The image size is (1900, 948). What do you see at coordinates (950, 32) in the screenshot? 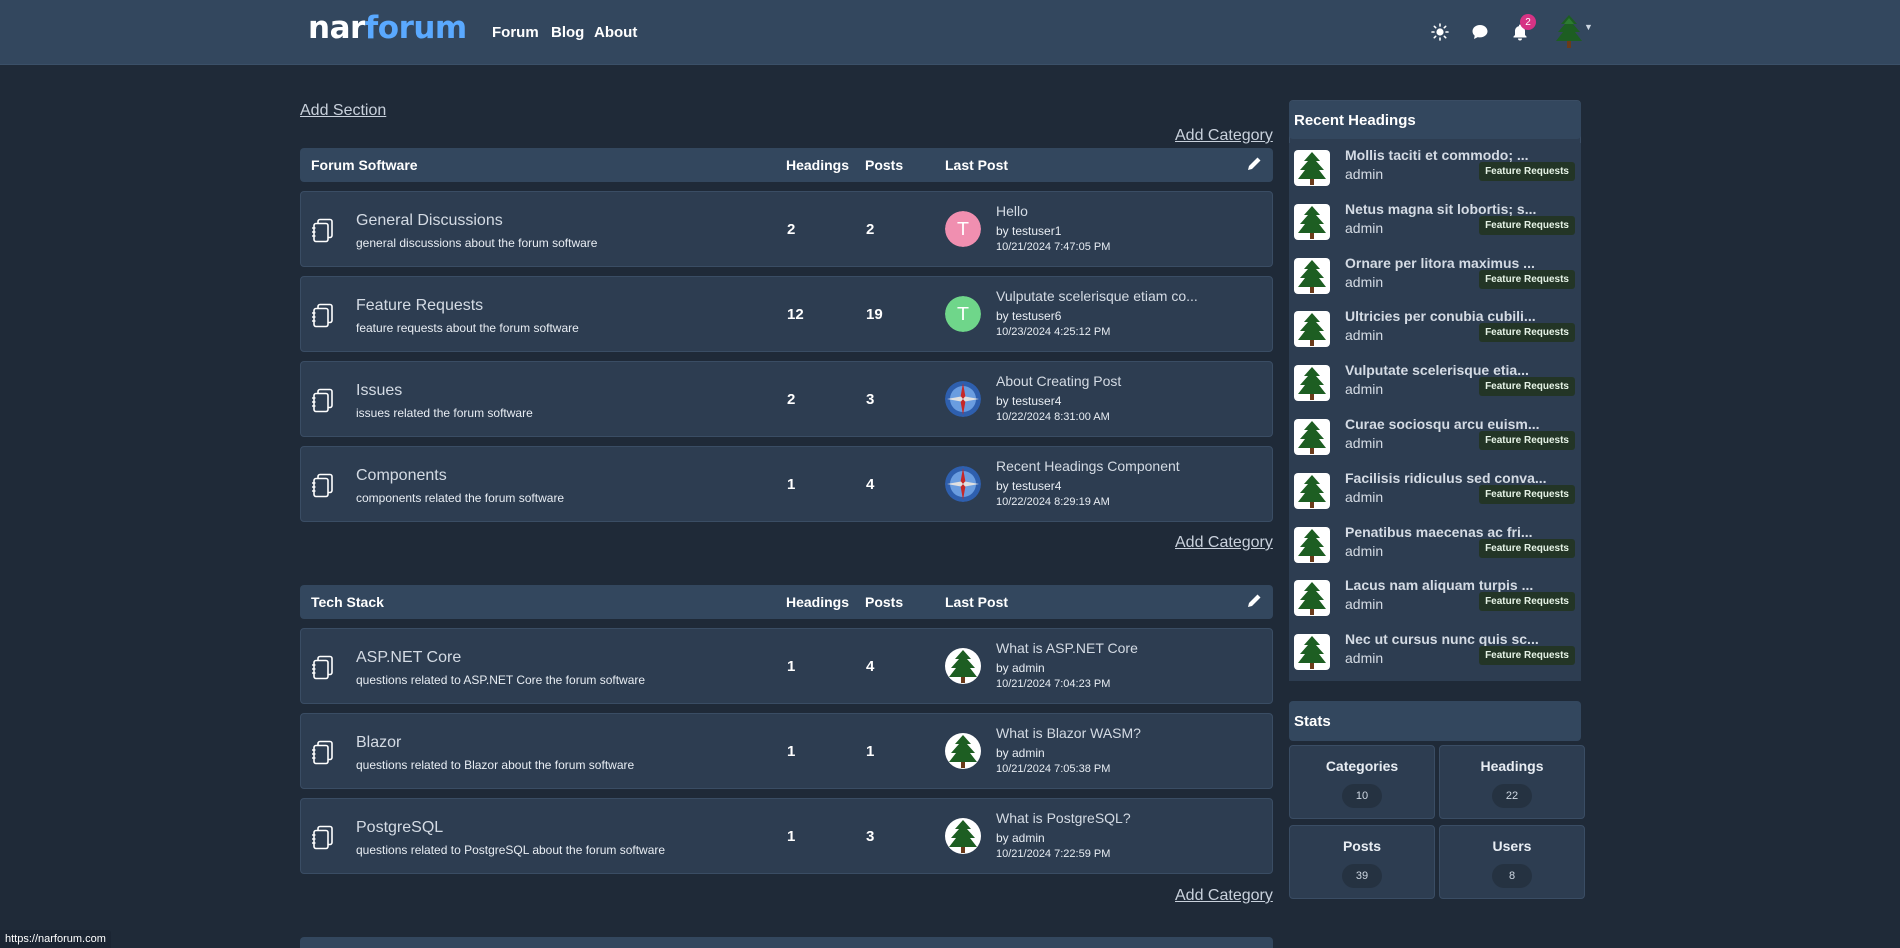
I see `top-navbar: narforum Forum Blog About 2 ▼` at bounding box center [950, 32].